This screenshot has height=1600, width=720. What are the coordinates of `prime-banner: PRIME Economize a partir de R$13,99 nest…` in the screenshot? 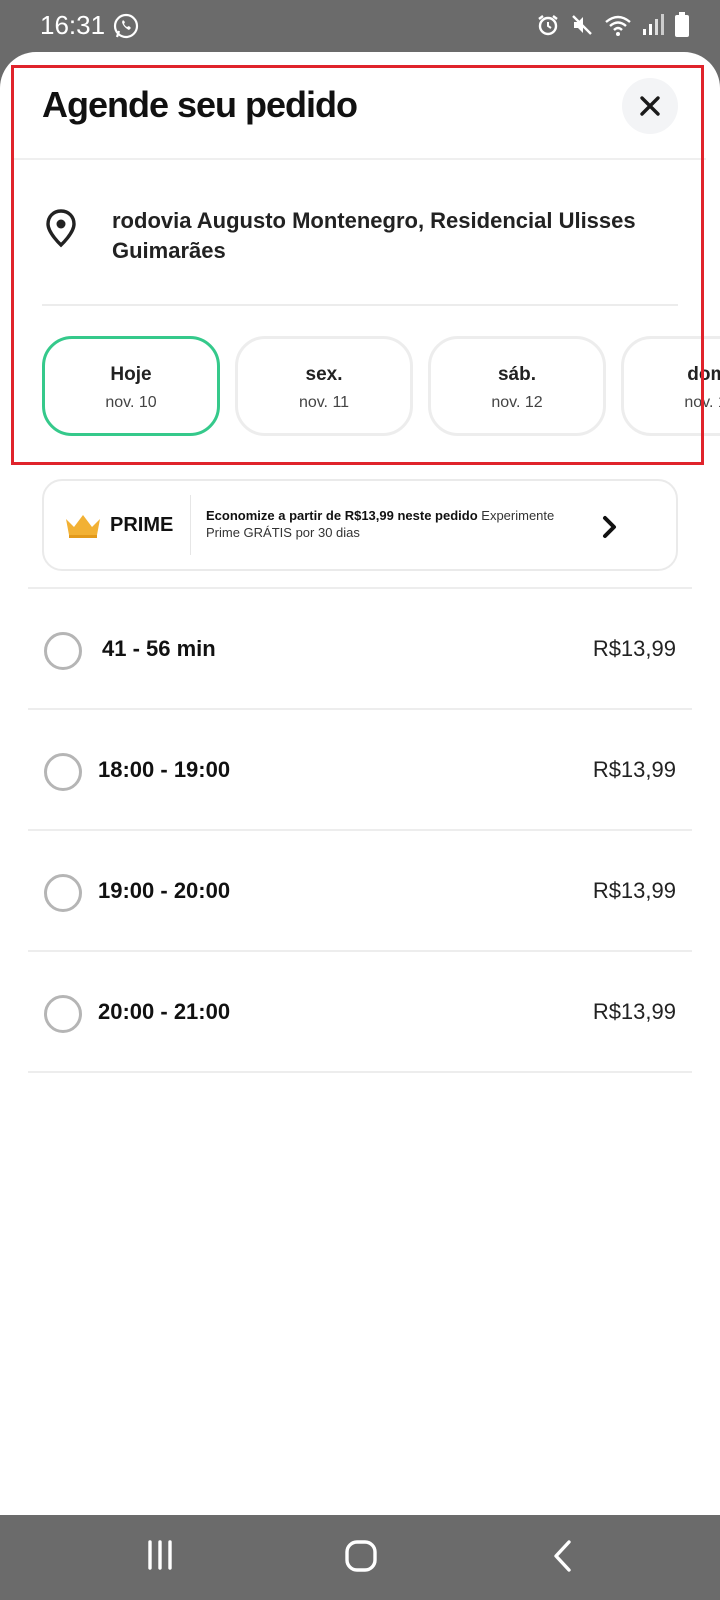 It's located at (360, 525).